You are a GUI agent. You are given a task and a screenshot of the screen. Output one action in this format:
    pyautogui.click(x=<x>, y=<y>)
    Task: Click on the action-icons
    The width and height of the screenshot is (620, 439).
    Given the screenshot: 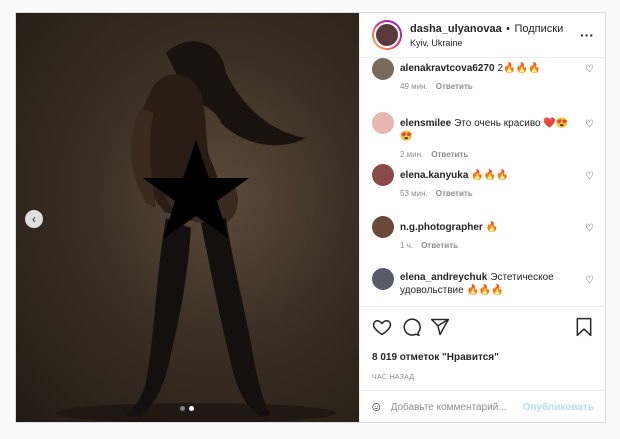 What is the action you would take?
    pyautogui.click(x=483, y=328)
    